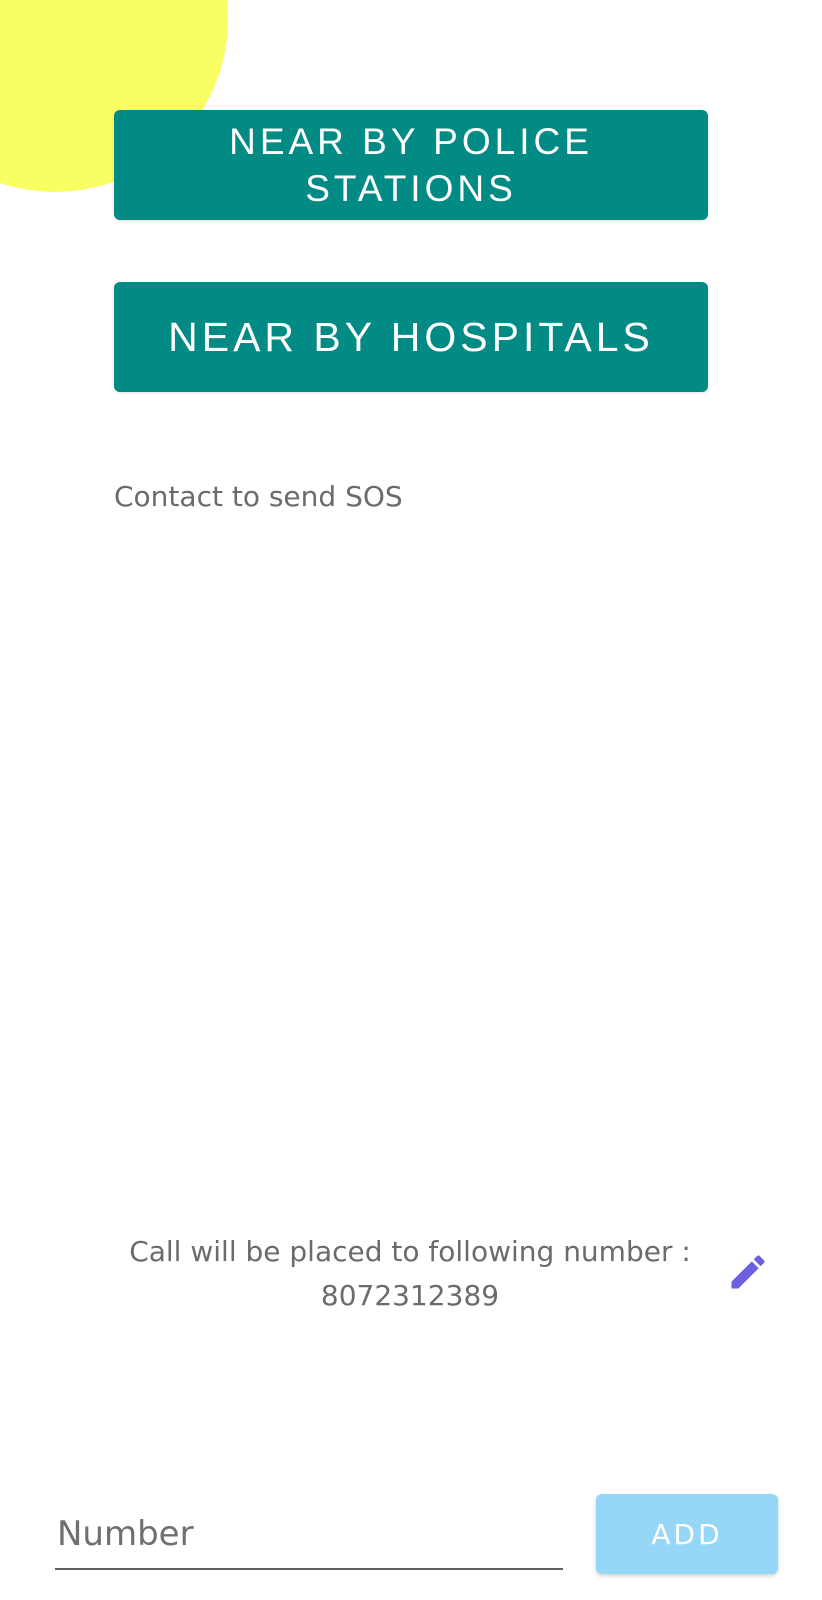  I want to click on call-number: 8072312389, so click(410, 1295).